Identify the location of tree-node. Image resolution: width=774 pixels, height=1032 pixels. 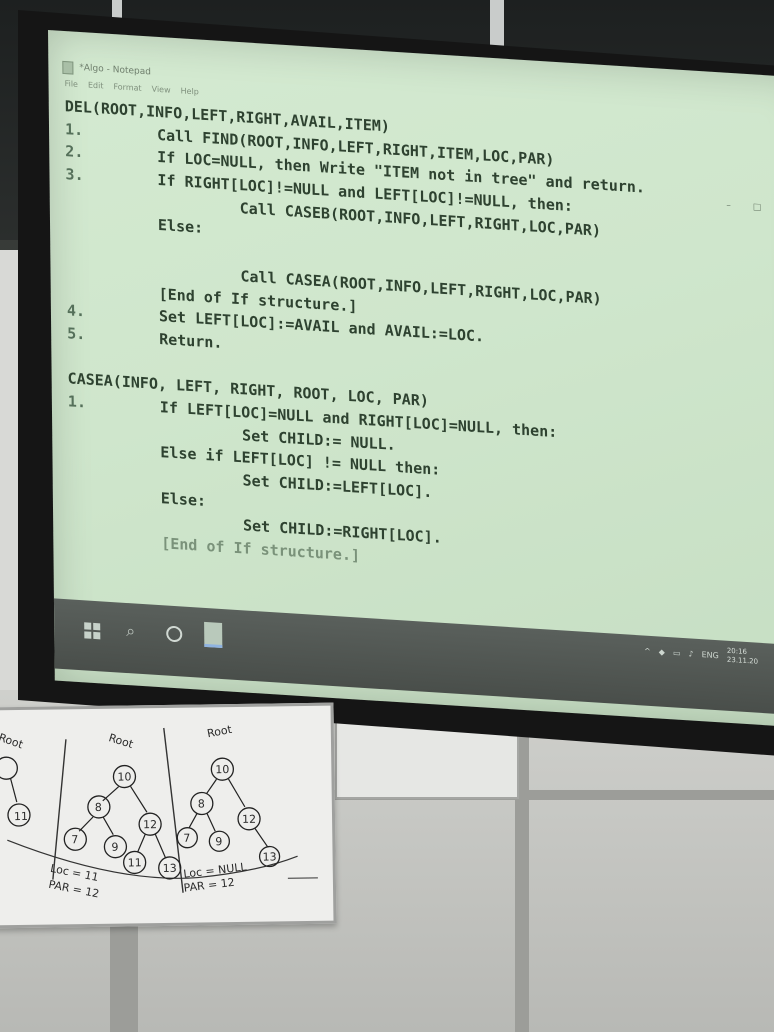
(9, 768).